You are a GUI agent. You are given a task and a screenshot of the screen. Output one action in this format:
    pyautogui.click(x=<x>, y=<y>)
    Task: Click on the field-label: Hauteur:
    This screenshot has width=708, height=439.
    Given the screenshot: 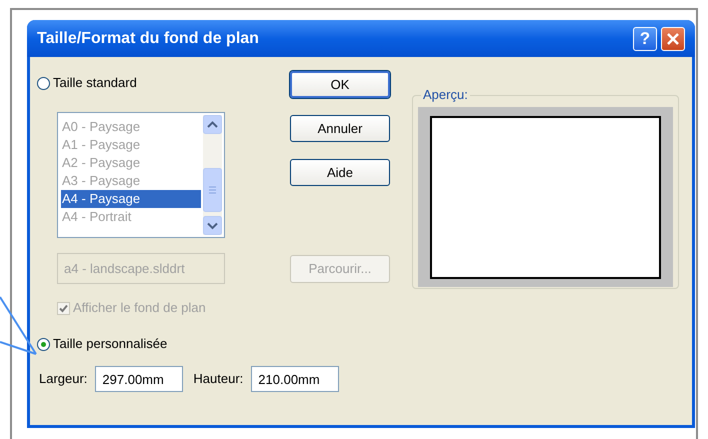 What is the action you would take?
    pyautogui.click(x=218, y=379)
    